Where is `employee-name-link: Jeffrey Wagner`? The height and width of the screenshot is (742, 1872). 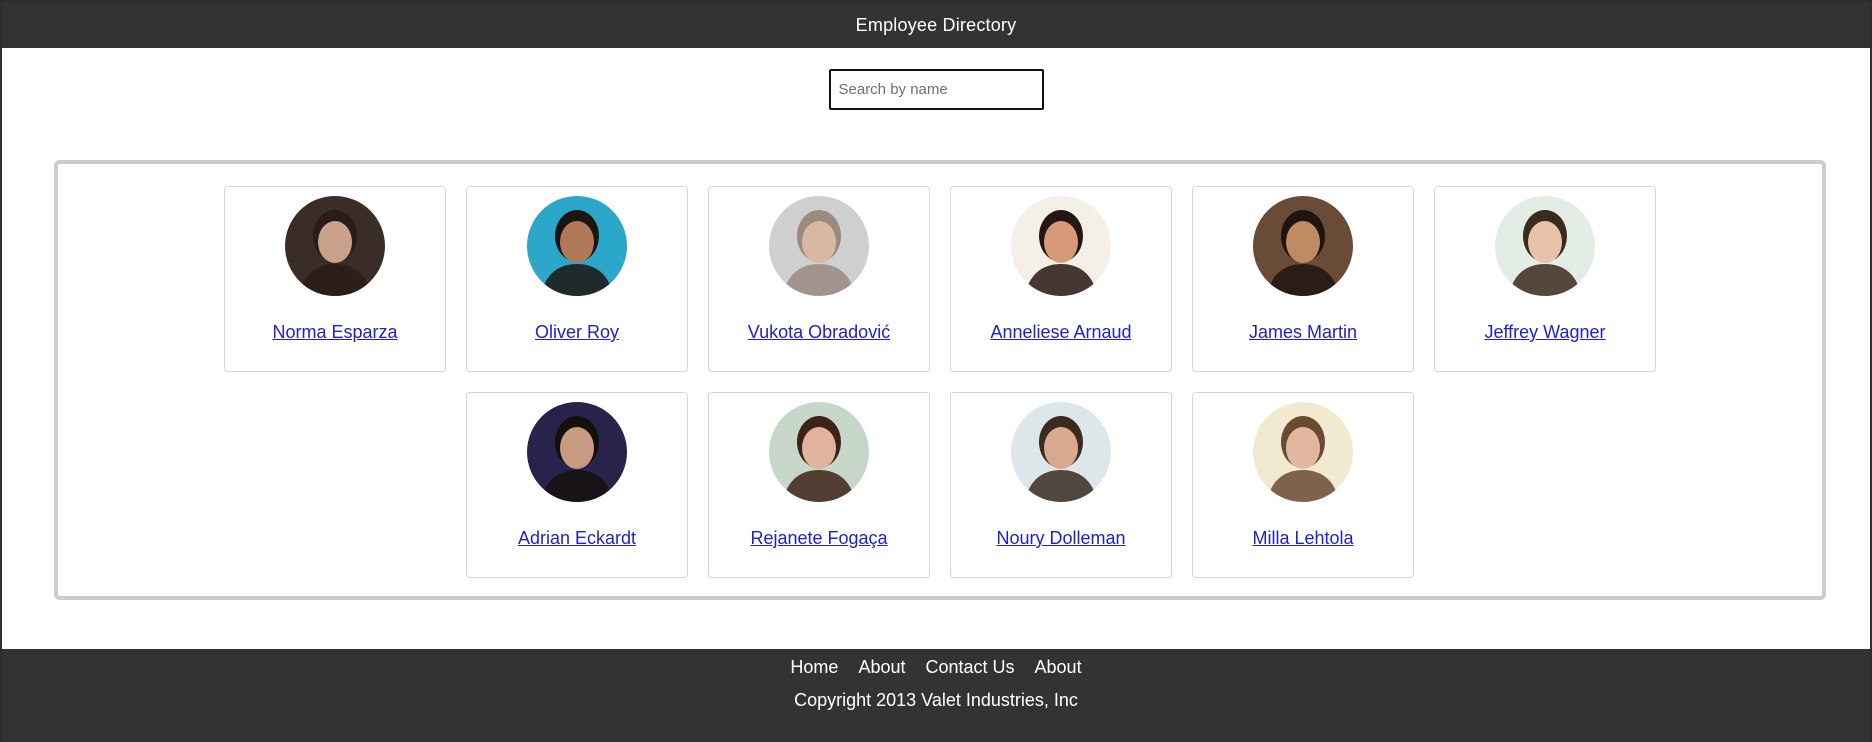 employee-name-link: Jeffrey Wagner is located at coordinates (1544, 332).